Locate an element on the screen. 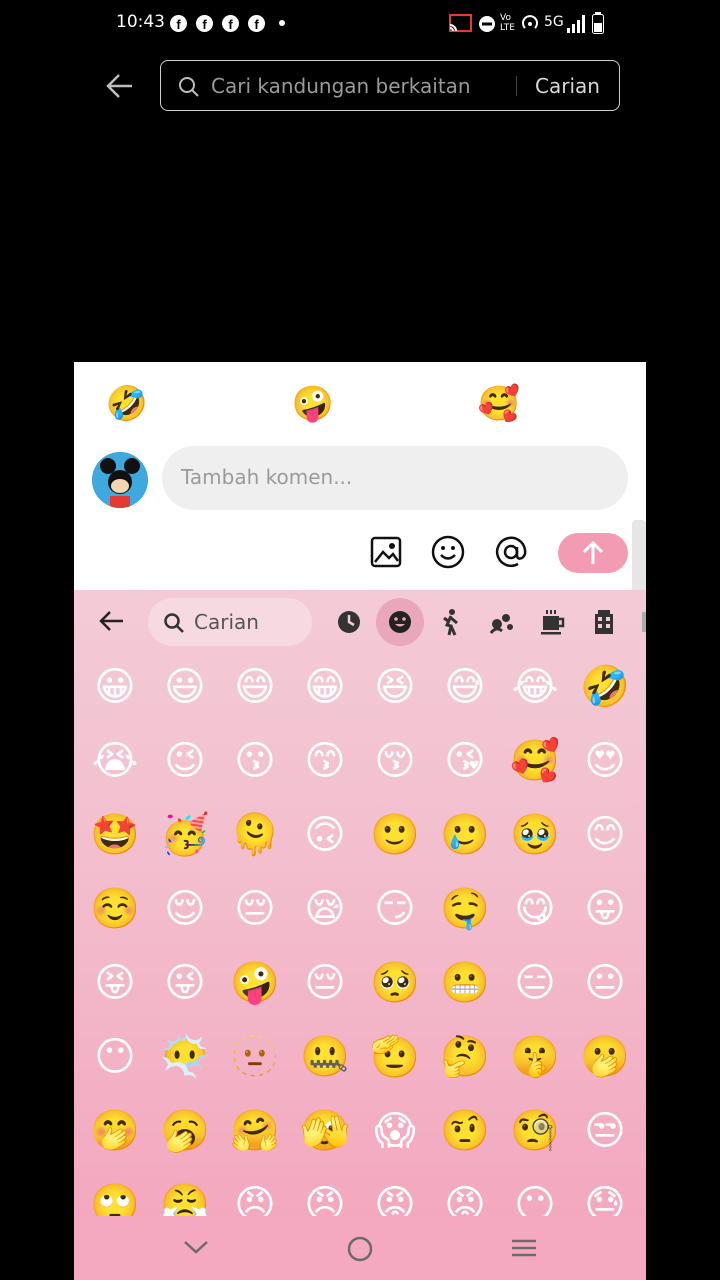 The width and height of the screenshot is (720, 1280). home-circle-icon is located at coordinates (360, 1249).